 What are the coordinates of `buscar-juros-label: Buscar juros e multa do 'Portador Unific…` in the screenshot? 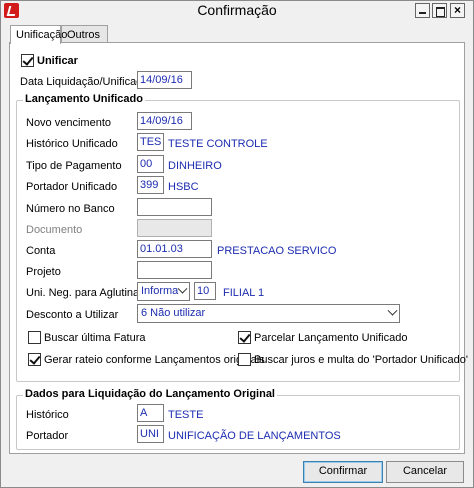 It's located at (361, 360).